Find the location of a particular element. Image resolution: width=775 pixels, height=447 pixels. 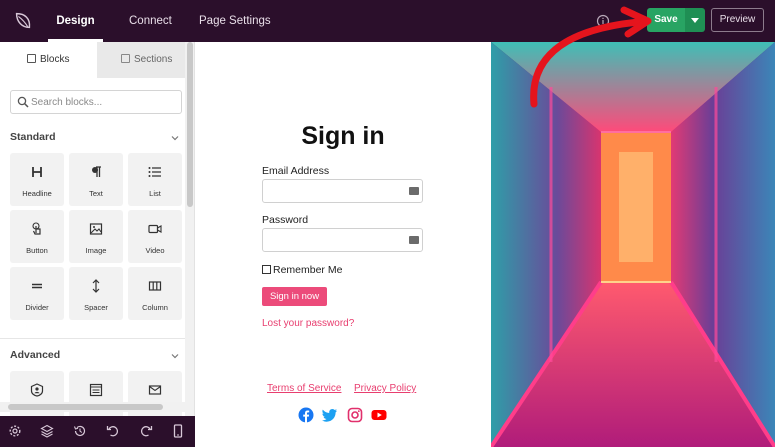

shield-user-icon is located at coordinates (37, 390).